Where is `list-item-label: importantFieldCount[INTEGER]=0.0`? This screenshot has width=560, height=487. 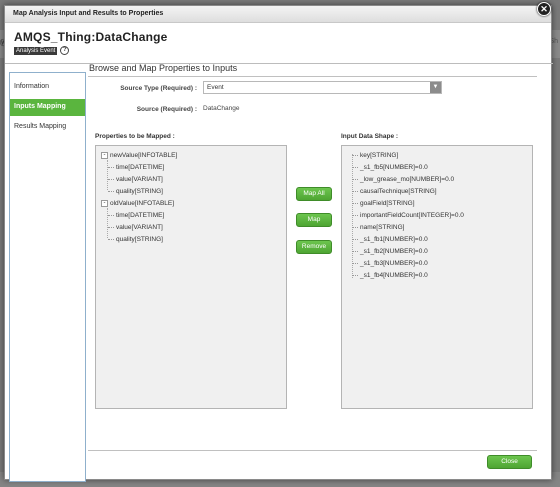
list-item-label: importantFieldCount[INTEGER]=0.0 is located at coordinates (412, 215).